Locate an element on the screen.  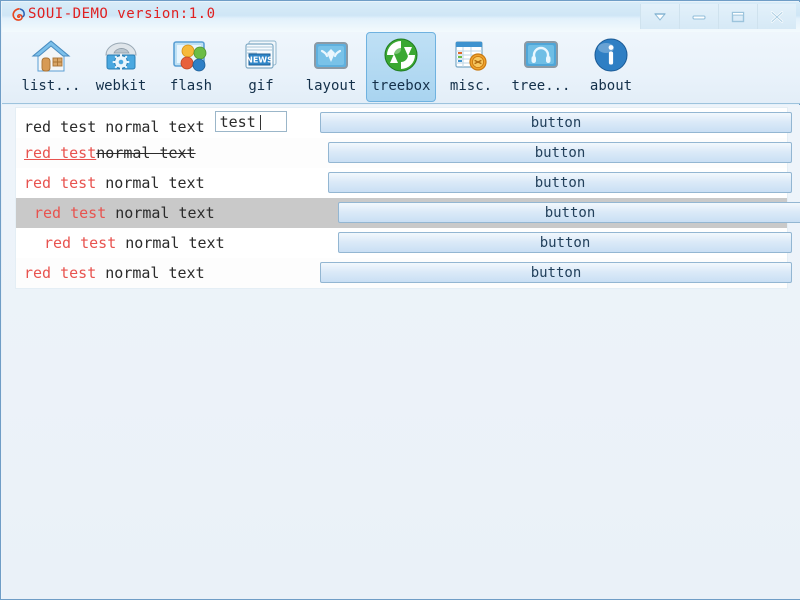
spreadsheet-coin-icon is located at coordinates (471, 56).